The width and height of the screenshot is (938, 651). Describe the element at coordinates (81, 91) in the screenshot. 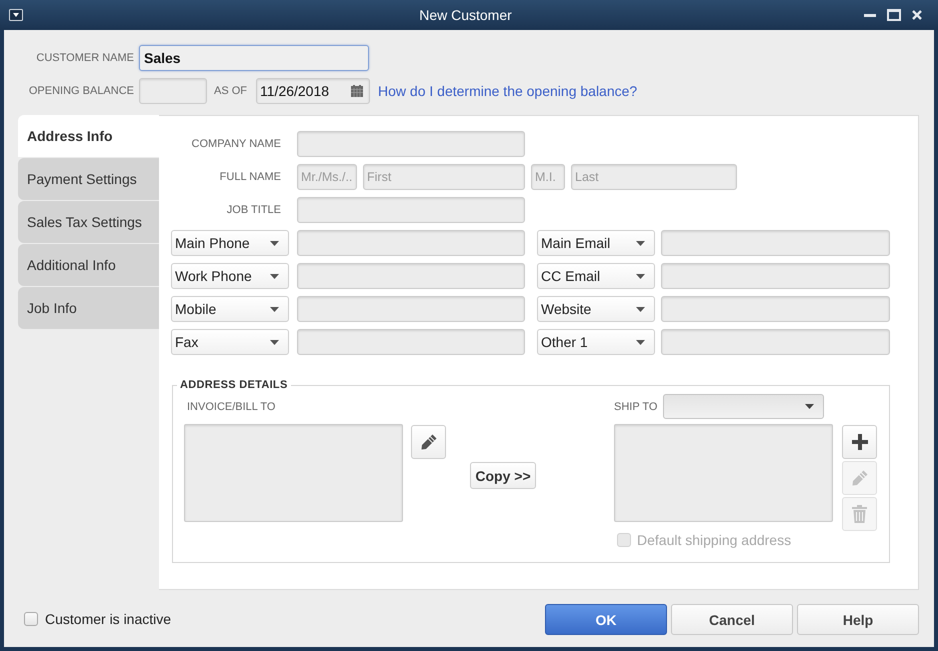

I see `field-label: OPENING BALANCE` at that location.